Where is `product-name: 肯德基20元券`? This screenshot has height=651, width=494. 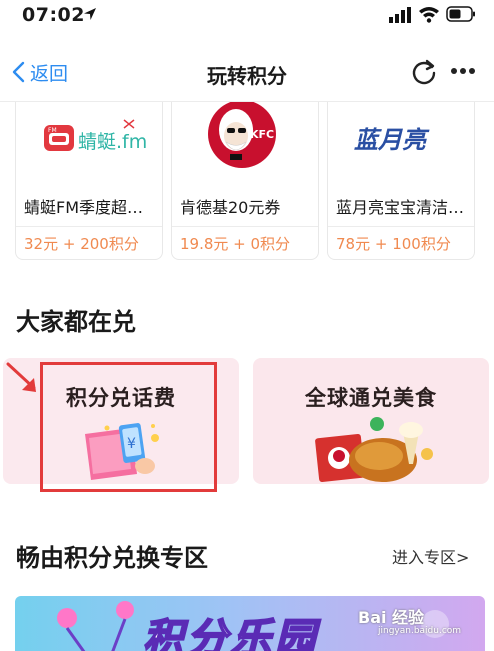
product-name: 肯德基20元券 is located at coordinates (230, 207).